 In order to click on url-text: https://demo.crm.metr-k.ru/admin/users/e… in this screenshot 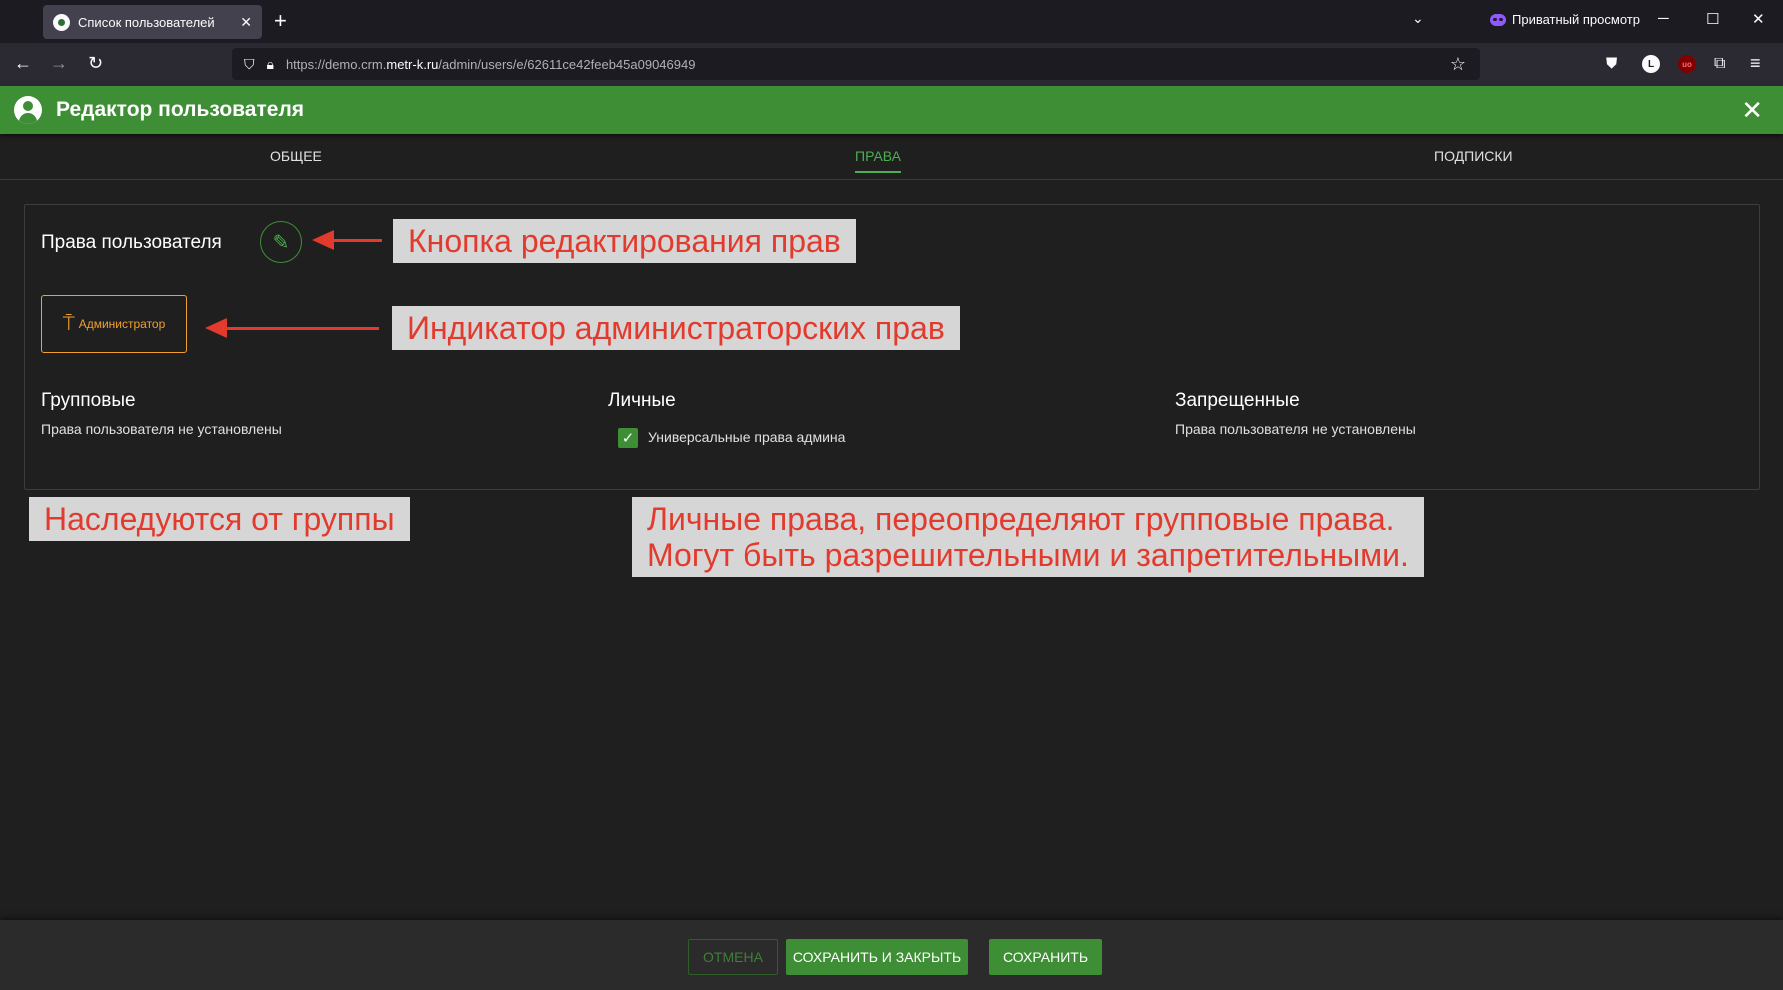, I will do `click(491, 64)`.